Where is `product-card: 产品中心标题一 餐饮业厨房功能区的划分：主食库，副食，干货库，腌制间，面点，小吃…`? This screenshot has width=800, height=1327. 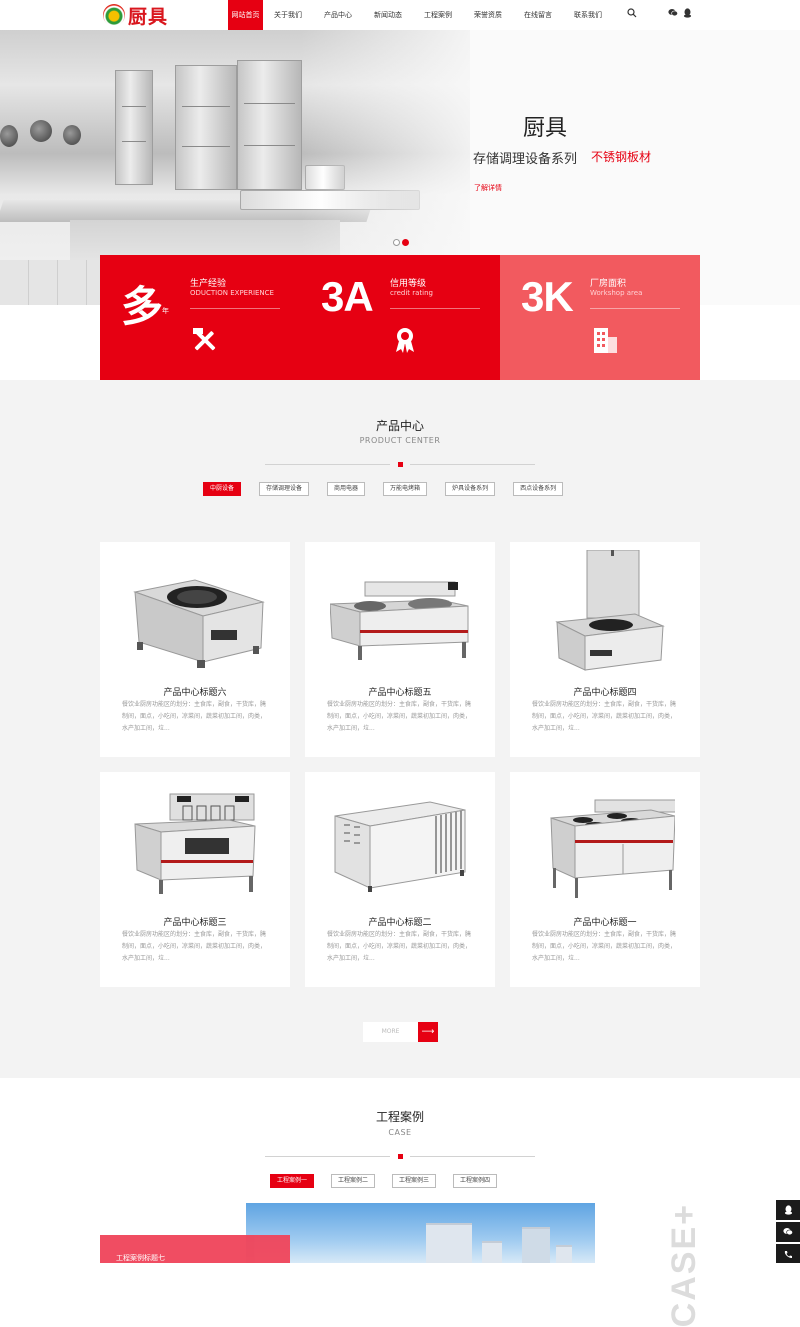
product-card: 产品中心标题一 餐饮业厨房功能区的划分：主食库，副食，干货库，腌制间，面点，小吃… is located at coordinates (605, 879).